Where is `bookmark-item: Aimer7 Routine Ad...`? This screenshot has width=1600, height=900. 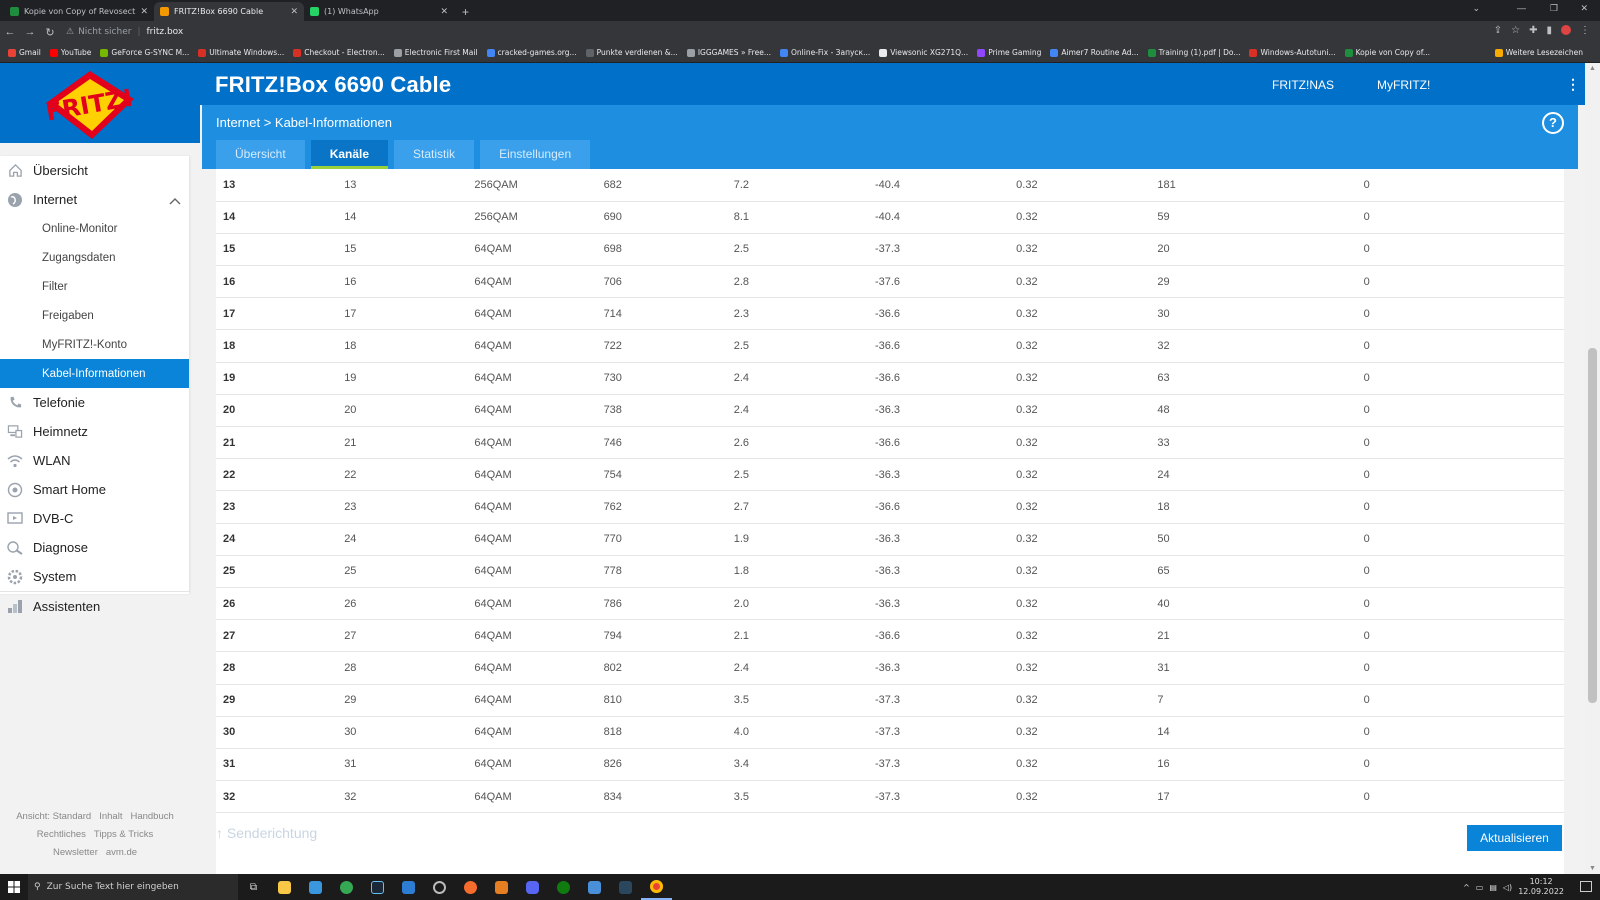 bookmark-item: Aimer7 Routine Ad... is located at coordinates (1094, 52).